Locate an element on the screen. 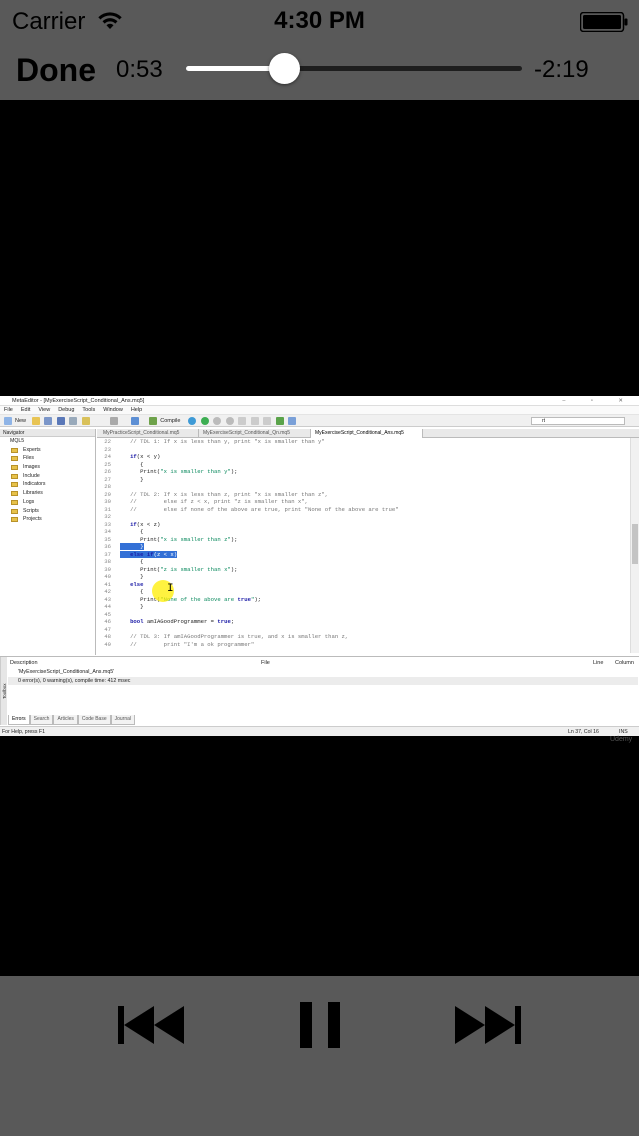 This screenshot has width=639, height=1136. skip-forward-icon is located at coordinates (488, 1025).